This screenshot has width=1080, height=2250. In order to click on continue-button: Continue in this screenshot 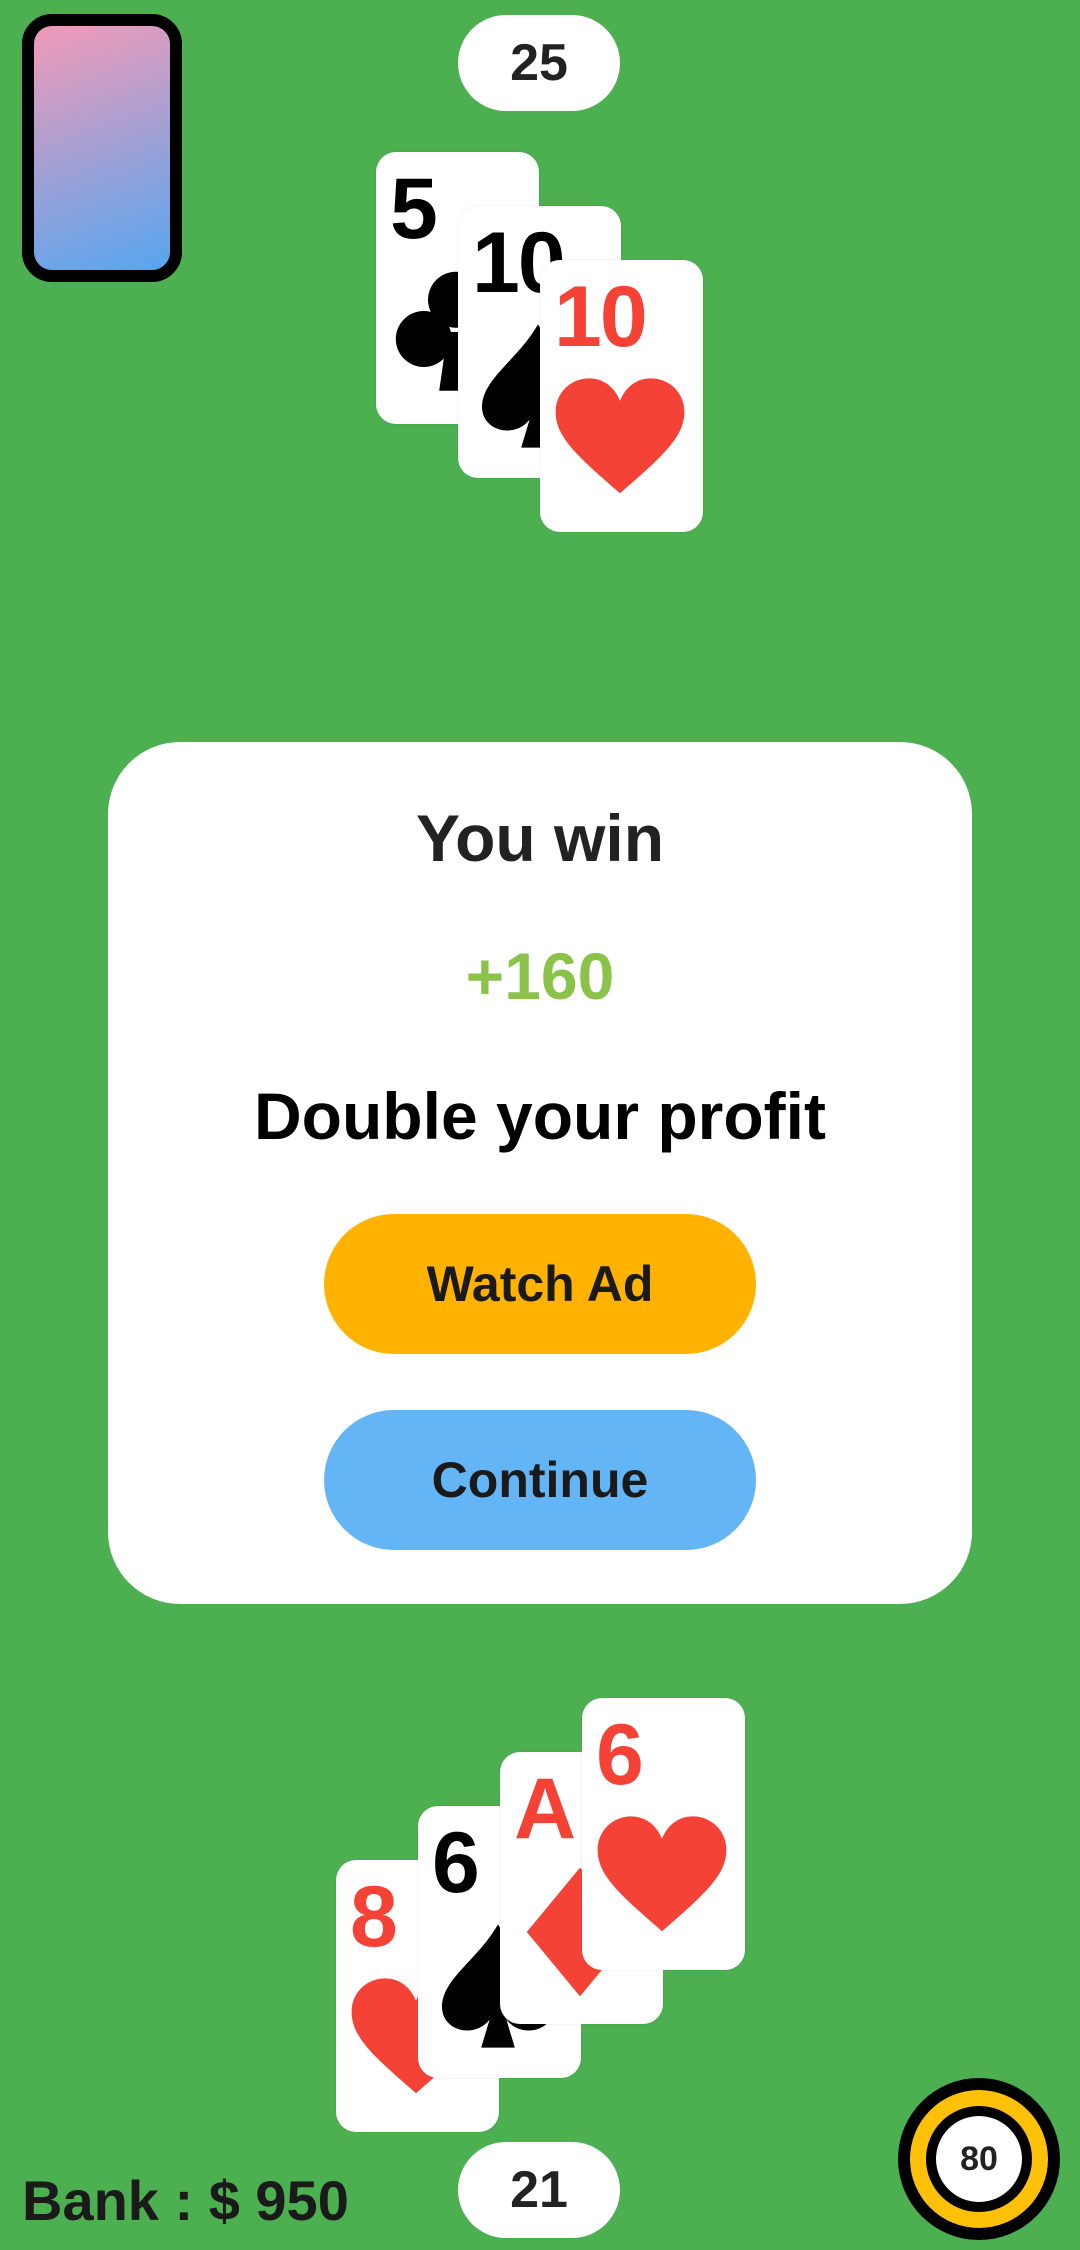, I will do `click(540, 1480)`.